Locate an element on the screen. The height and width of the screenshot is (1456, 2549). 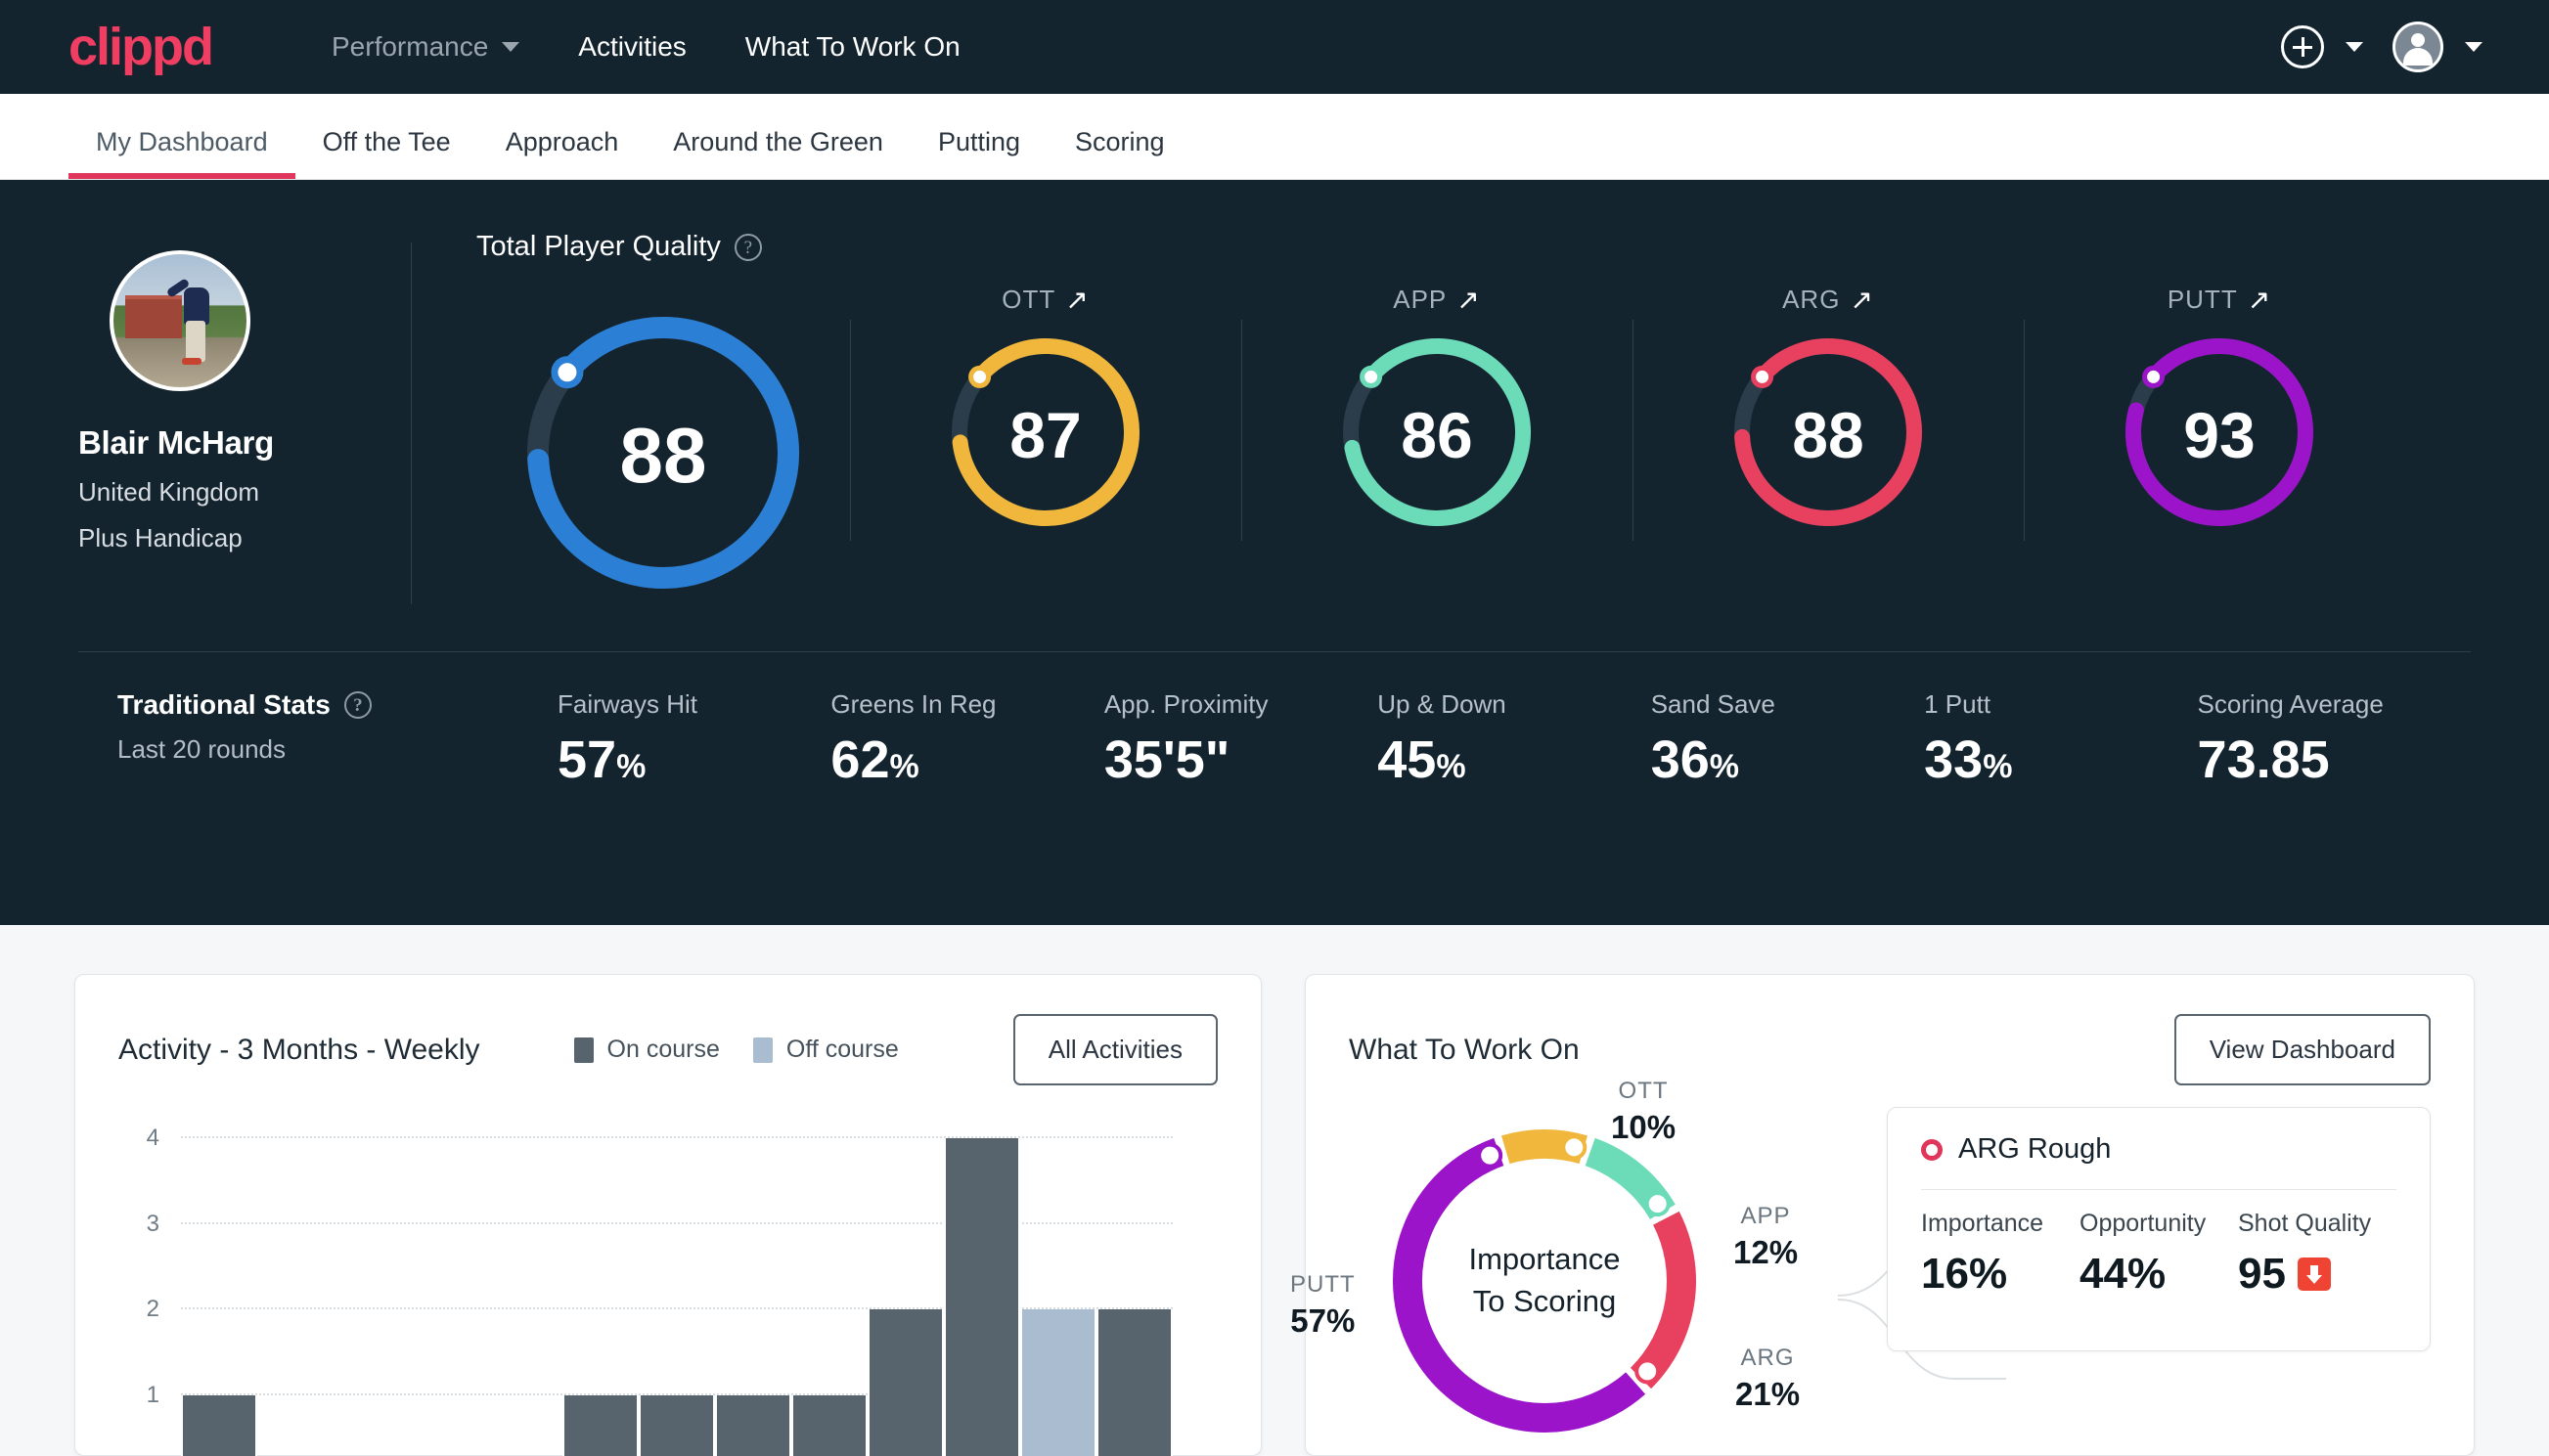
tab-putting: Putting is located at coordinates (980, 153).